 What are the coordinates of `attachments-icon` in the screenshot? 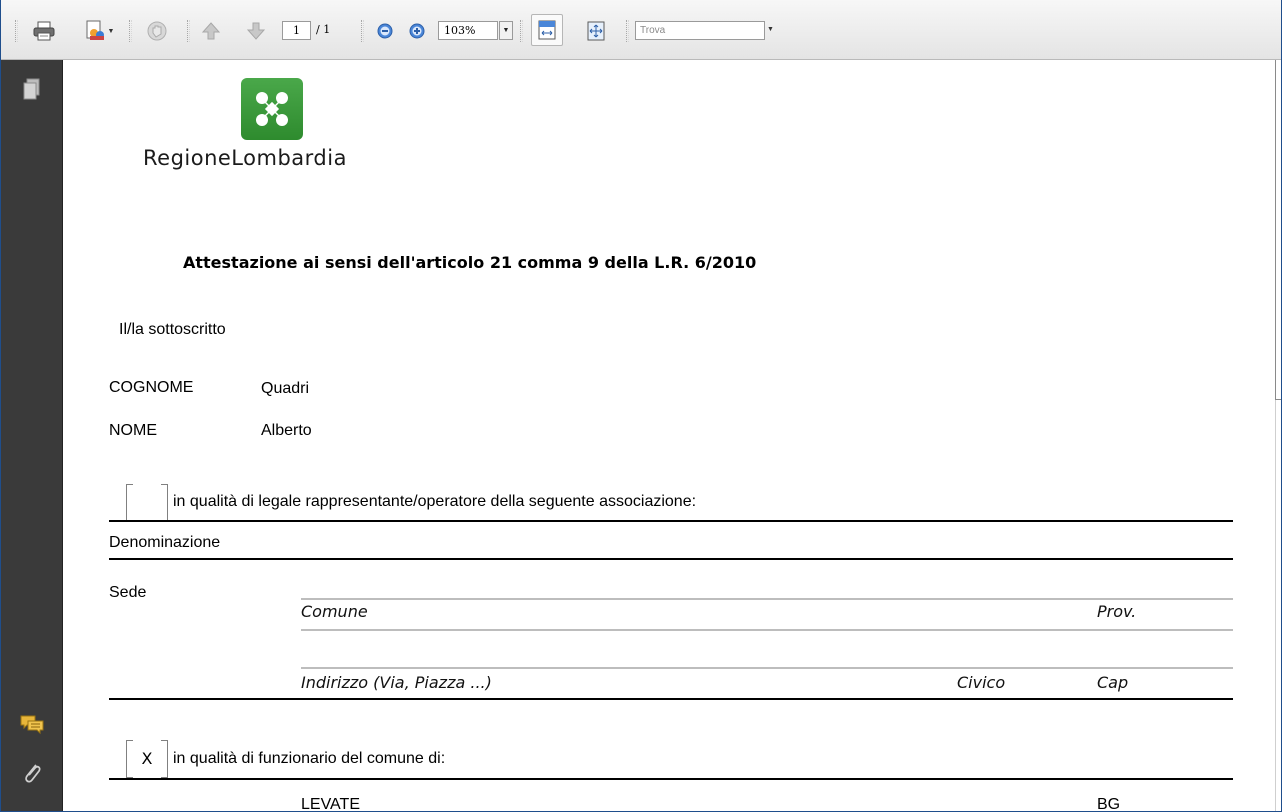 It's located at (33, 773).